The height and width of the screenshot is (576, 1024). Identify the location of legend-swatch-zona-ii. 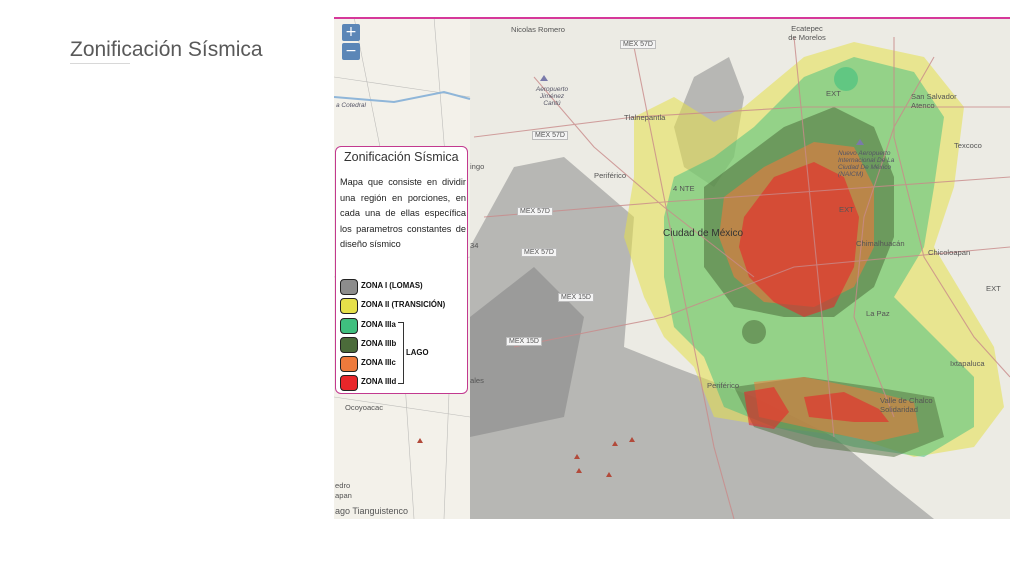
(349, 306).